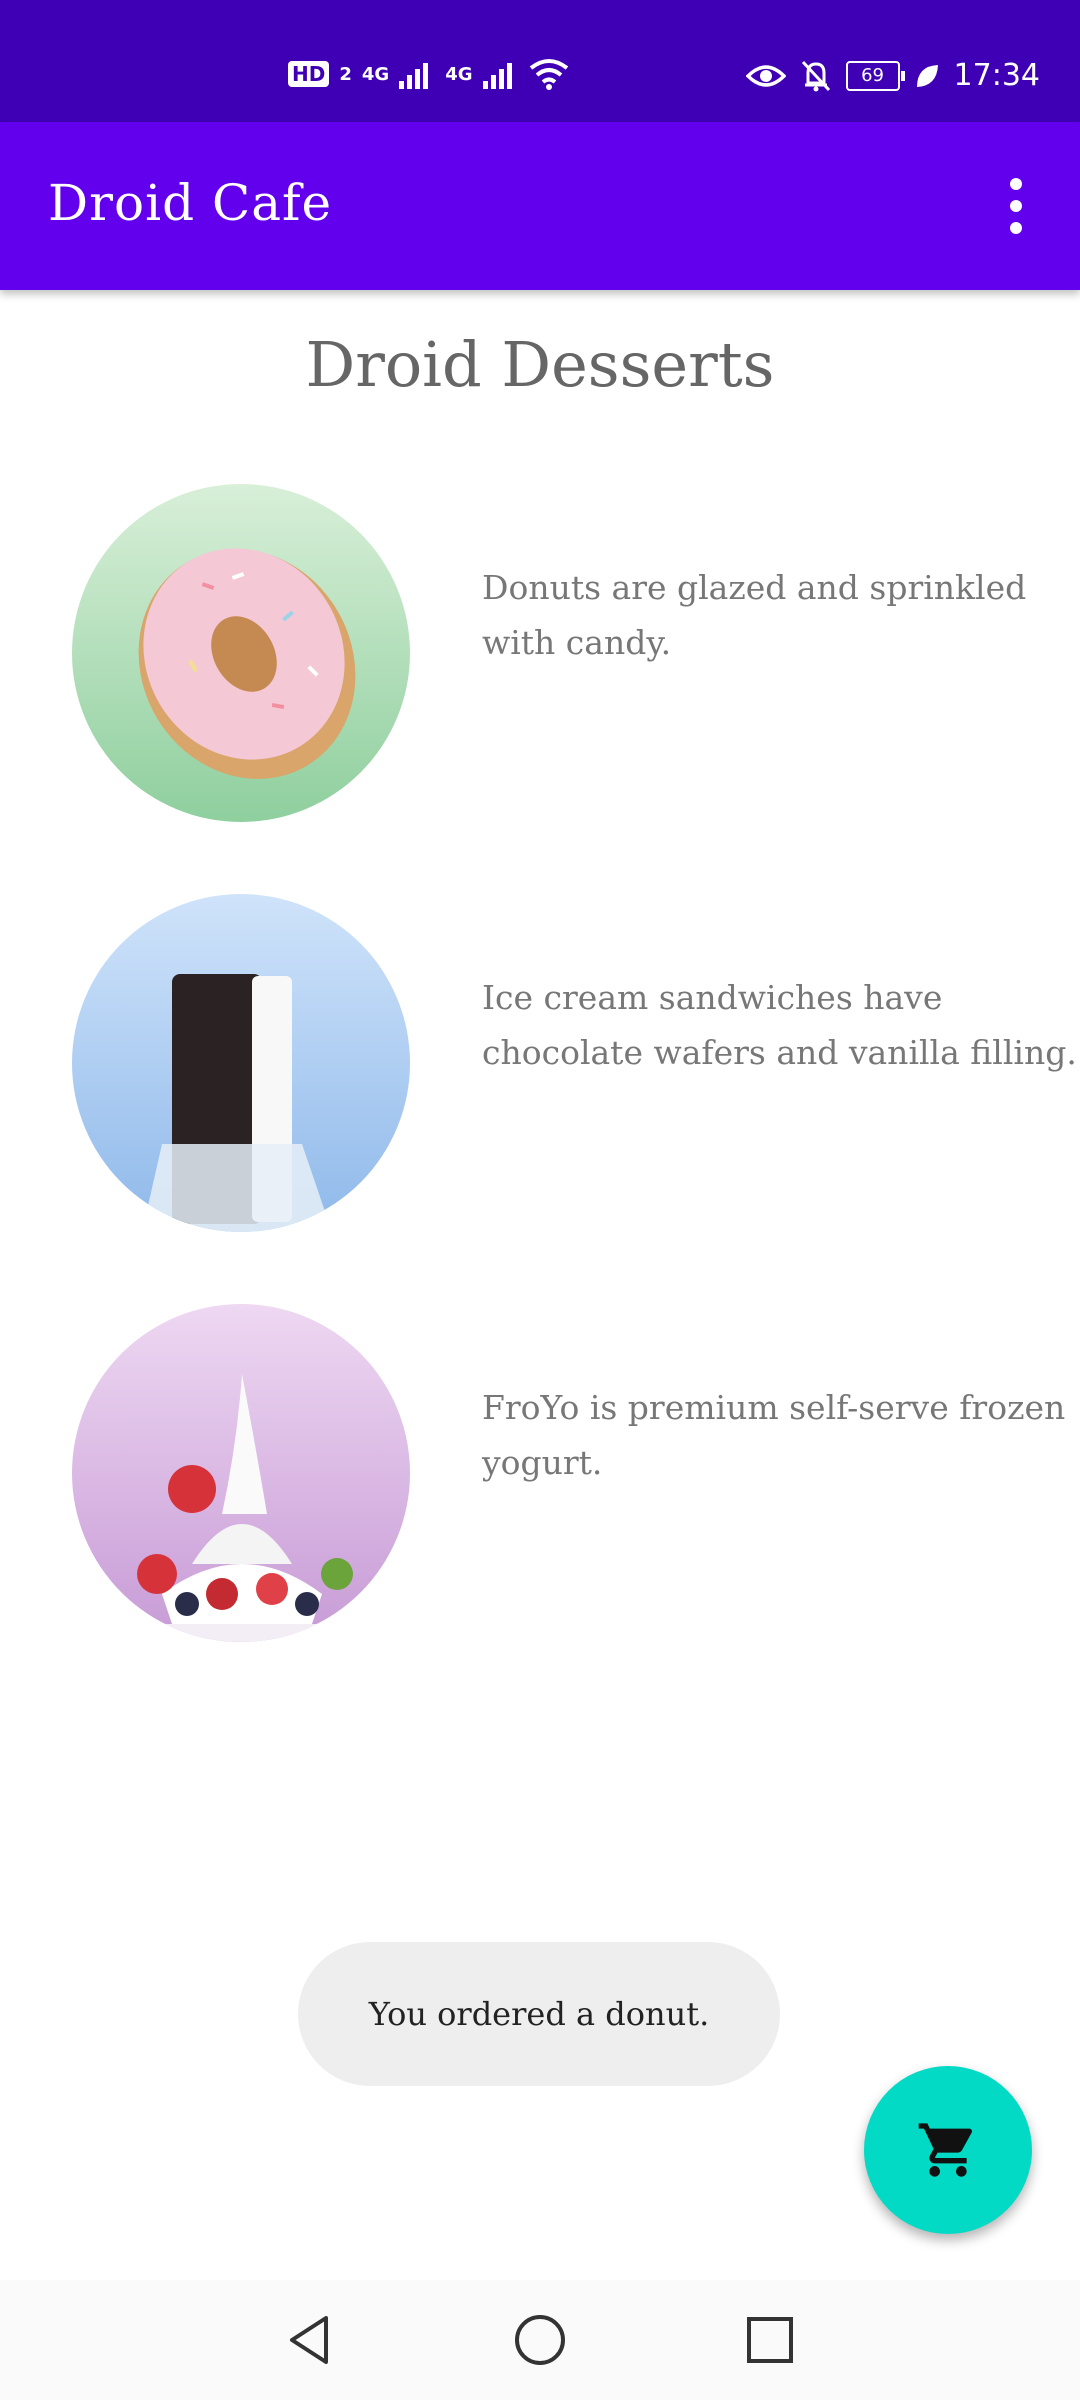  What do you see at coordinates (996, 75) in the screenshot?
I see `clock: 17:34` at bounding box center [996, 75].